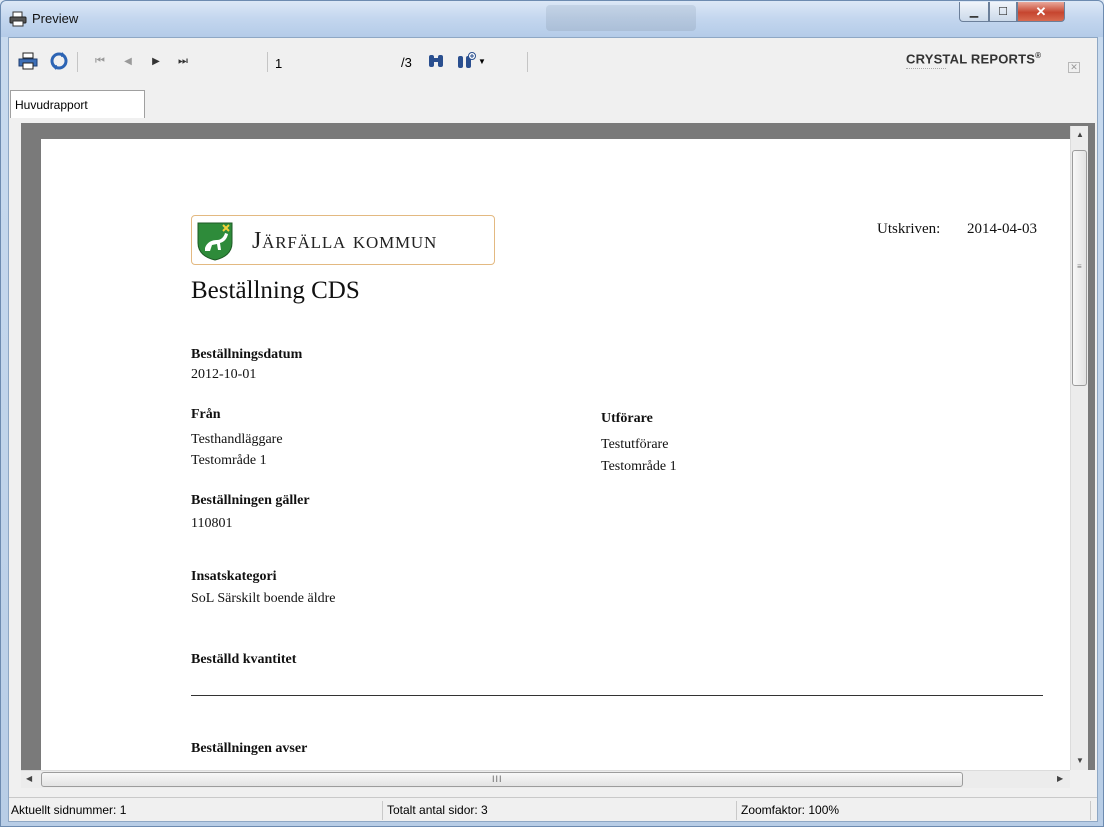  Describe the element at coordinates (1079, 448) in the screenshot. I see `vertical-scrollbar: ▲ ≡ ▼` at that location.